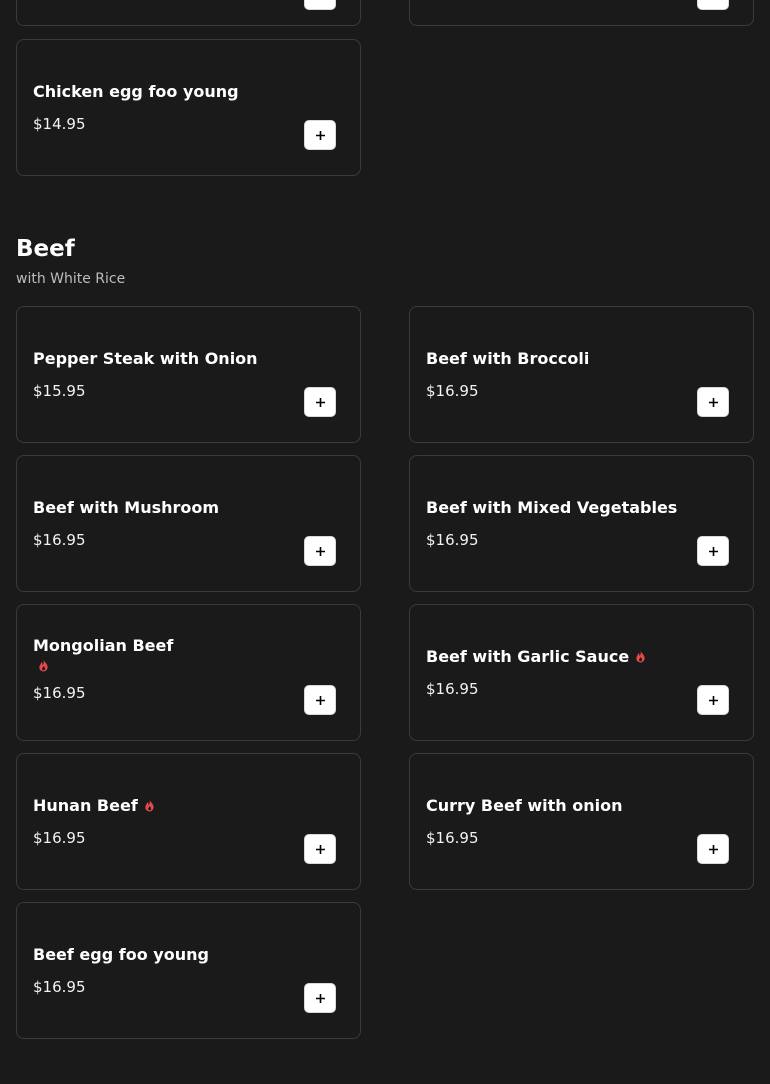 The image size is (770, 1084). Describe the element at coordinates (59, 391) in the screenshot. I see `item-price: $15.95` at that location.